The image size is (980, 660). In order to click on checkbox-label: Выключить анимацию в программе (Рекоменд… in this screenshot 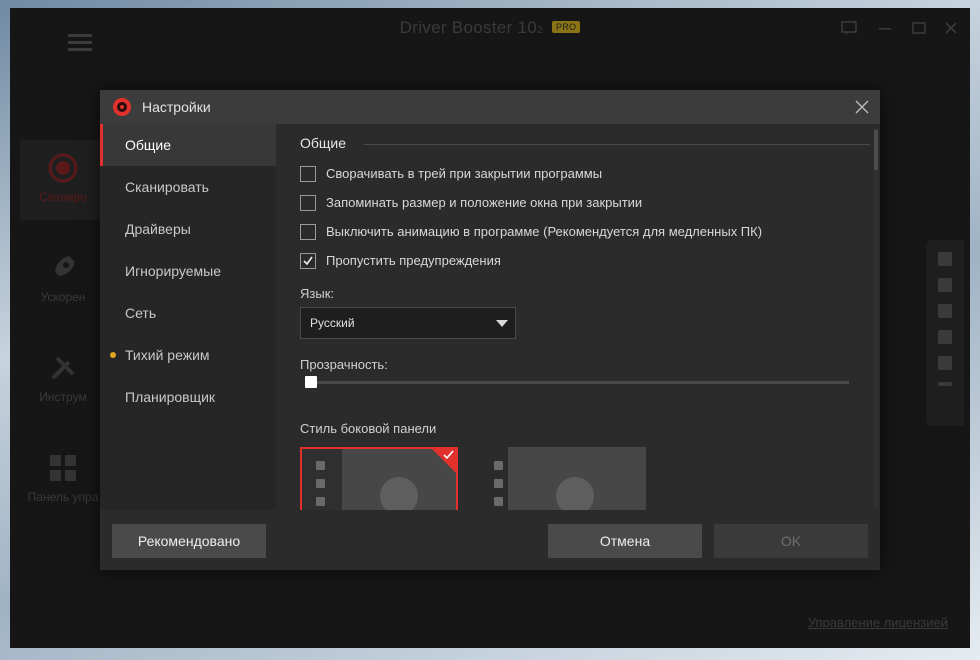, I will do `click(544, 231)`.